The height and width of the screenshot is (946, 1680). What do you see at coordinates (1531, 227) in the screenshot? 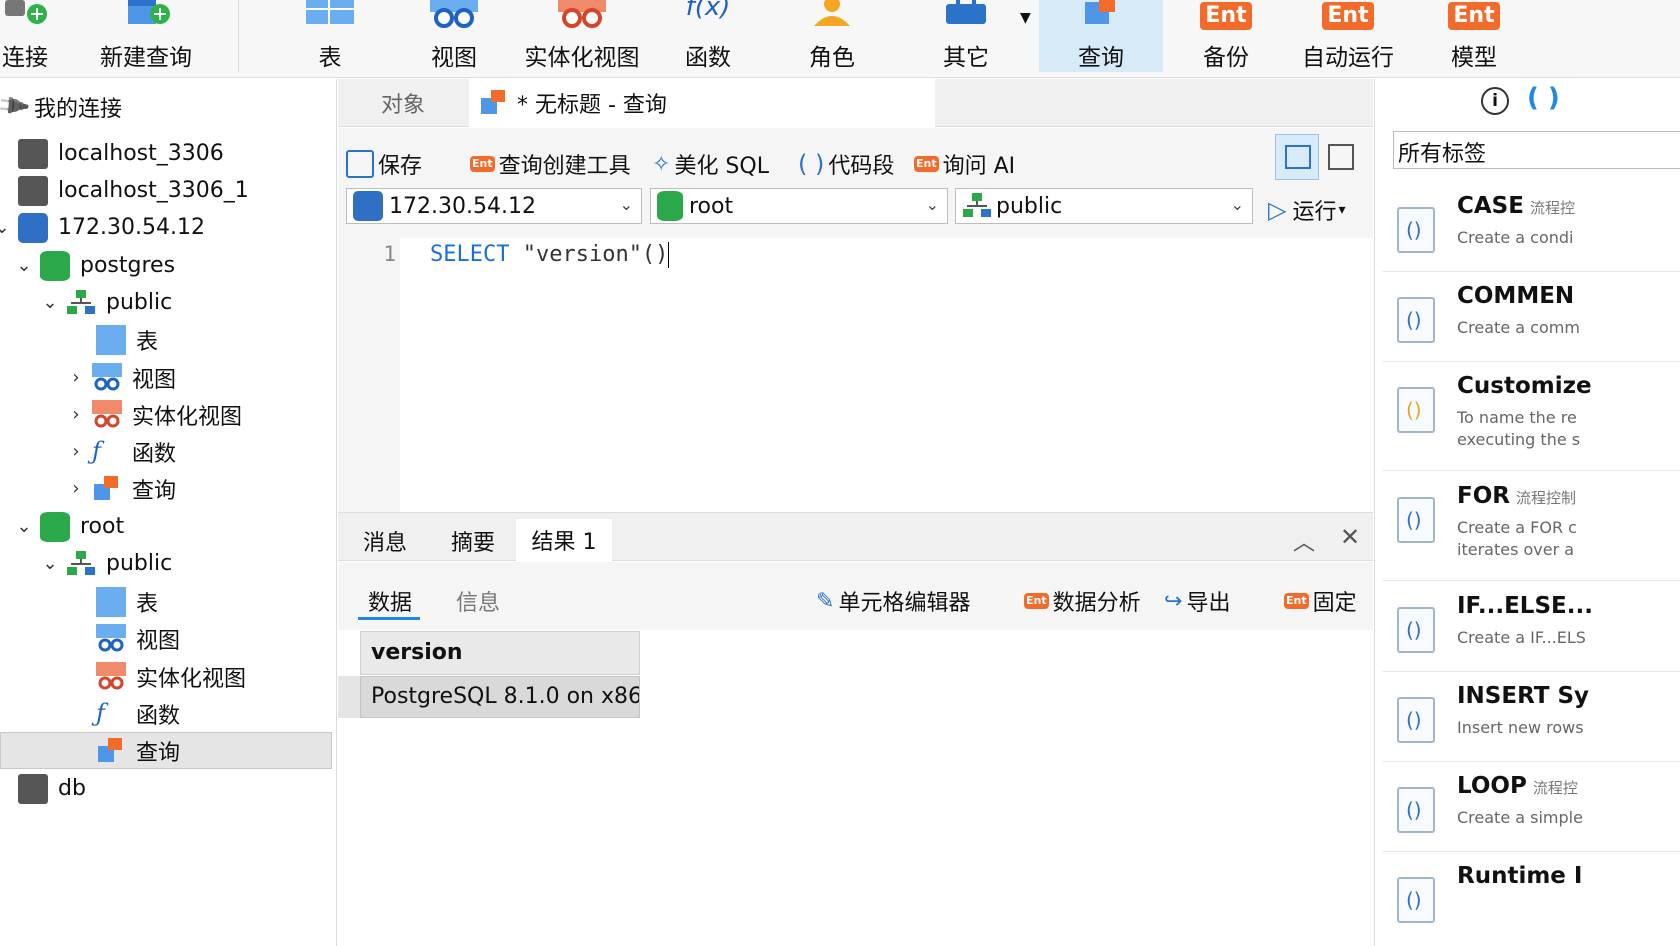
I see `snippet-item: () CASE 流程控 Create a condi` at bounding box center [1531, 227].